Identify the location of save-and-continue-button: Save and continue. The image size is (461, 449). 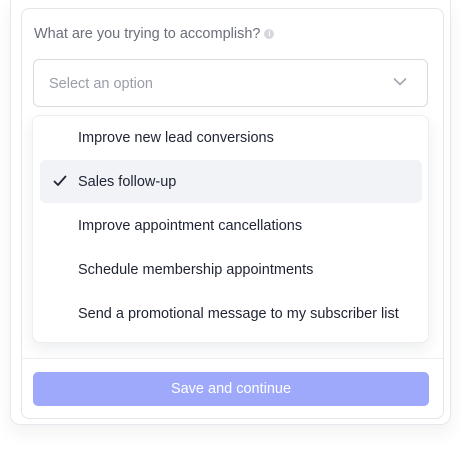
(231, 389).